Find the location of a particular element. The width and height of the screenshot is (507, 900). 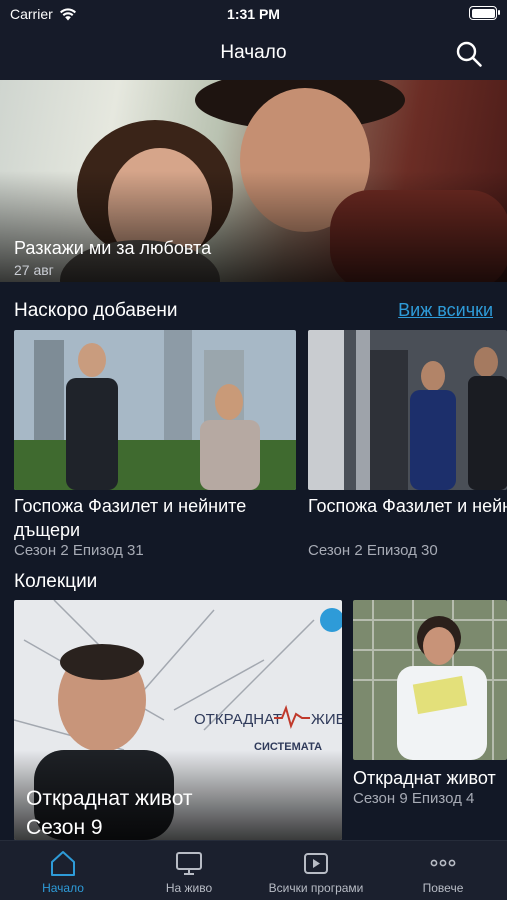

tab-more: Повече is located at coordinates (443, 871).